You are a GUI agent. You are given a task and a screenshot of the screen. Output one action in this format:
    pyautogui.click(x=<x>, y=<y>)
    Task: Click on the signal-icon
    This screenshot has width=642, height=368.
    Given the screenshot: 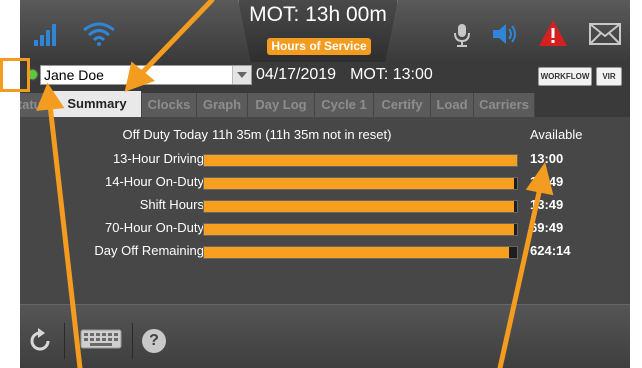 What is the action you would take?
    pyautogui.click(x=47, y=35)
    